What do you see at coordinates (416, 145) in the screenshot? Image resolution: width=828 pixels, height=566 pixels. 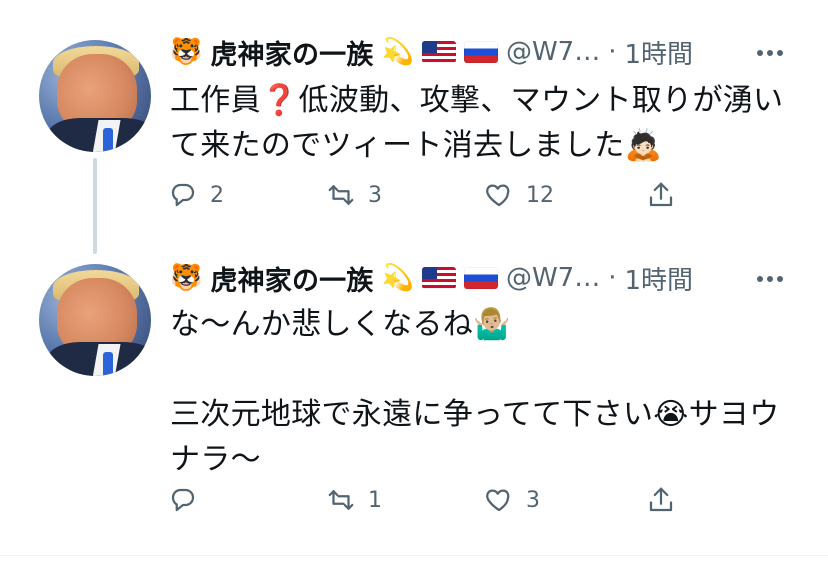 I see `tweet-text-line: て来たのでツィート消去しました🙇🏻` at bounding box center [416, 145].